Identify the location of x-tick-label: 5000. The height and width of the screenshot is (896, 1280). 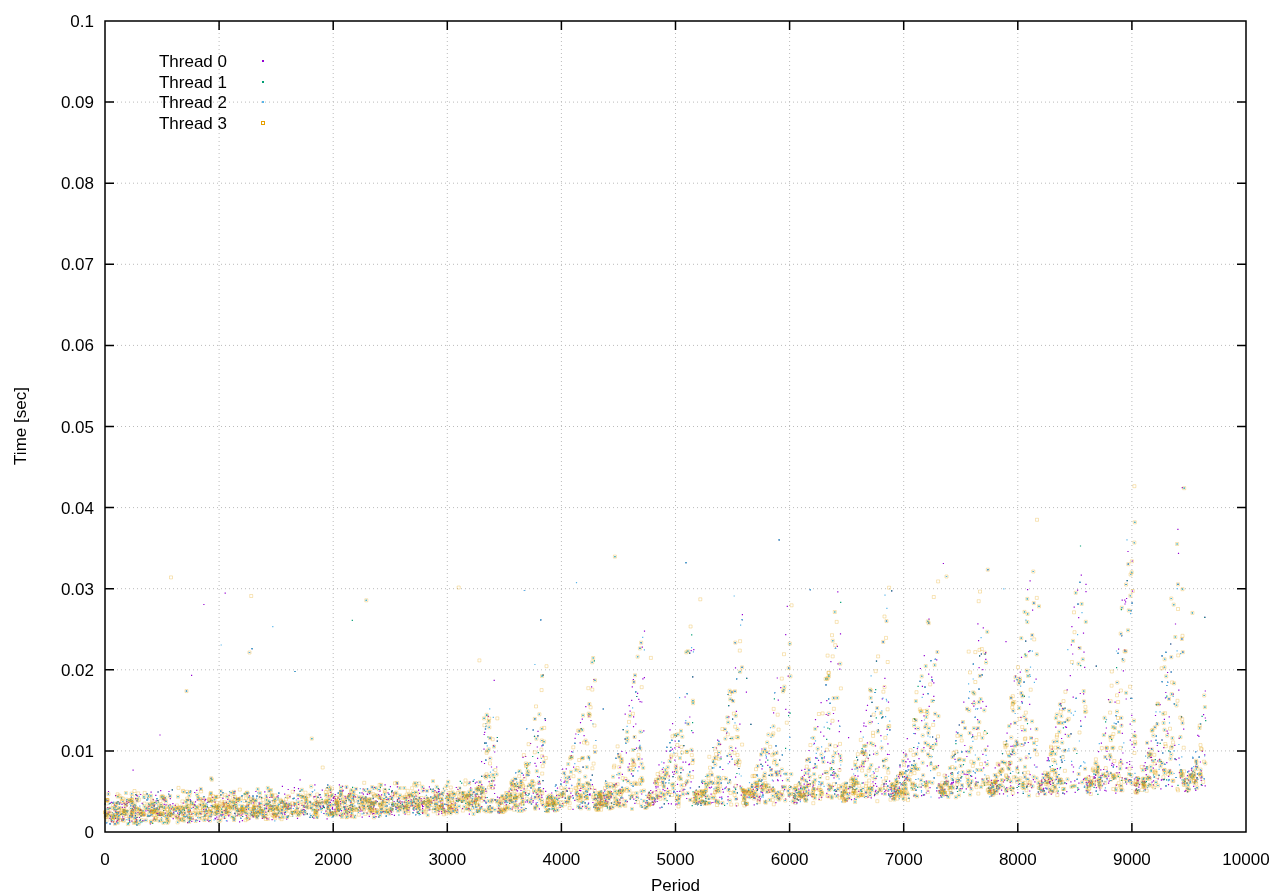
(675, 859).